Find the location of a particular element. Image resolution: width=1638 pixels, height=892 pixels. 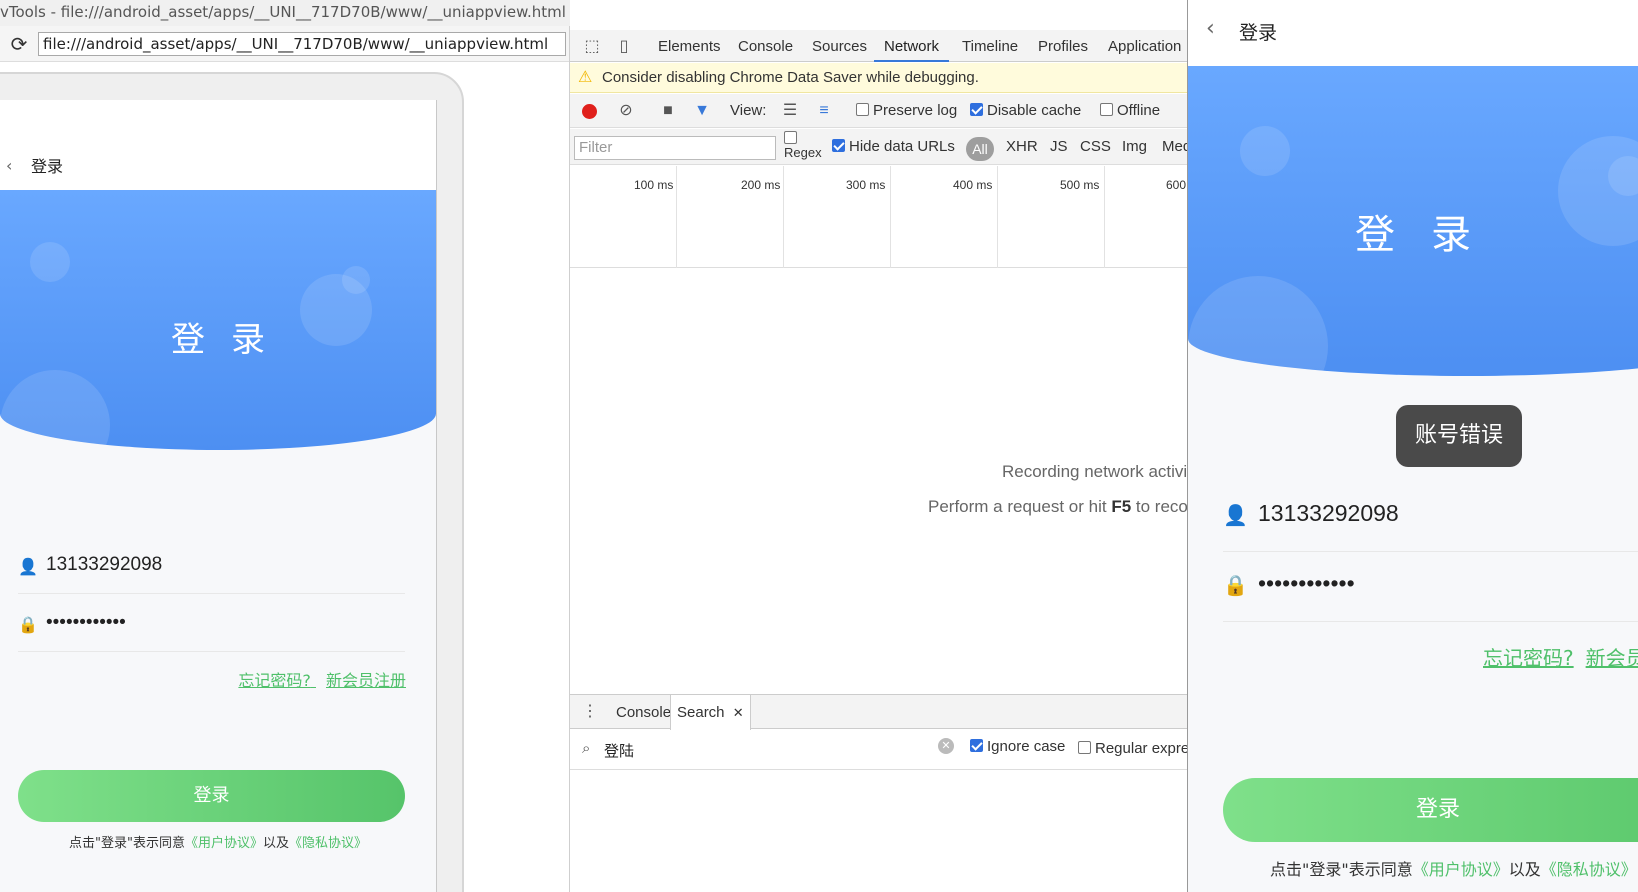

filter-css: CSS is located at coordinates (1095, 146).